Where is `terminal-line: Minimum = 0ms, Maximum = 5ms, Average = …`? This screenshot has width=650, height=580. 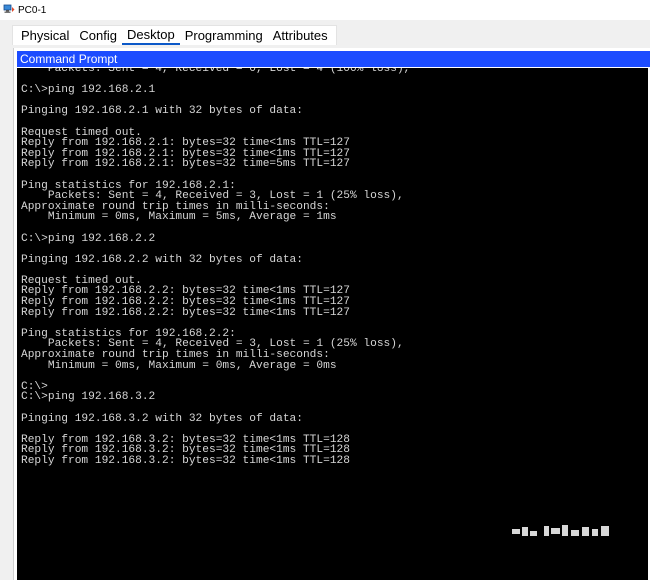 terminal-line: Minimum = 0ms, Maximum = 5ms, Average = … is located at coordinates (179, 217).